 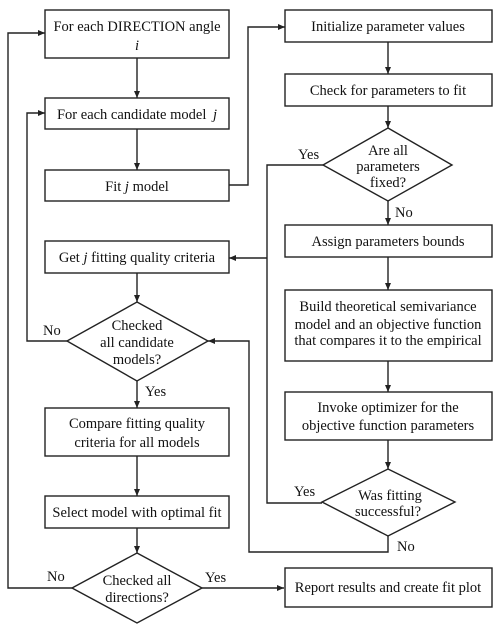 I want to click on svg-text: For each candidate model j, so click(x=137, y=115).